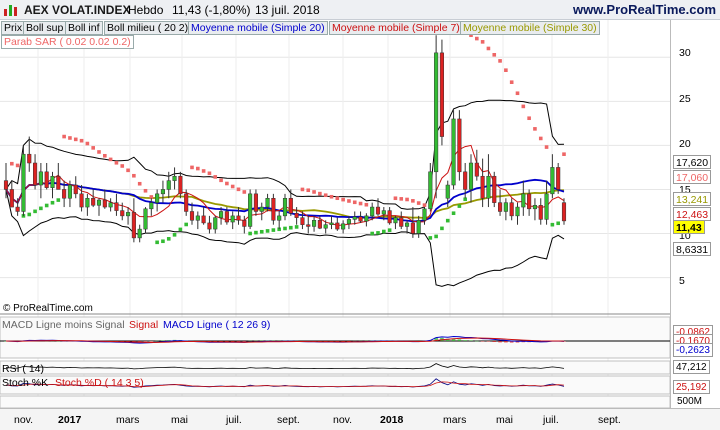  What do you see at coordinates (288, 420) in the screenshot?
I see `x-label-sept-2017: sept.` at bounding box center [288, 420].